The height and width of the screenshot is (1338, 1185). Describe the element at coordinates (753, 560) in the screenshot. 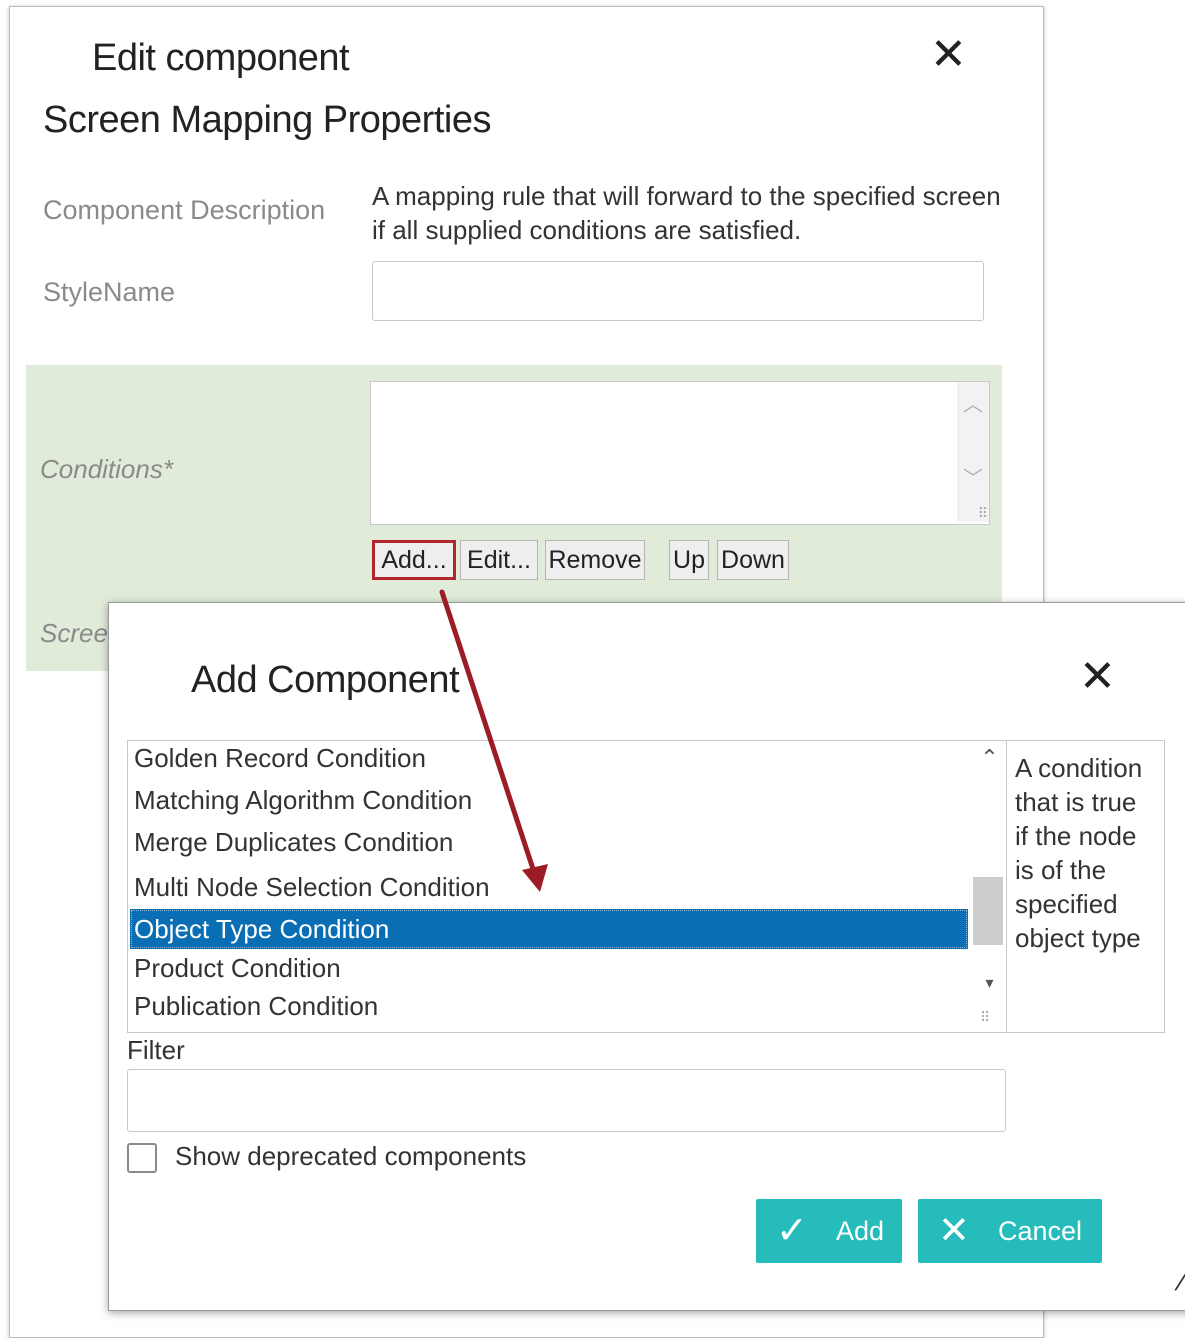

I see `move-down-button: Down` at that location.